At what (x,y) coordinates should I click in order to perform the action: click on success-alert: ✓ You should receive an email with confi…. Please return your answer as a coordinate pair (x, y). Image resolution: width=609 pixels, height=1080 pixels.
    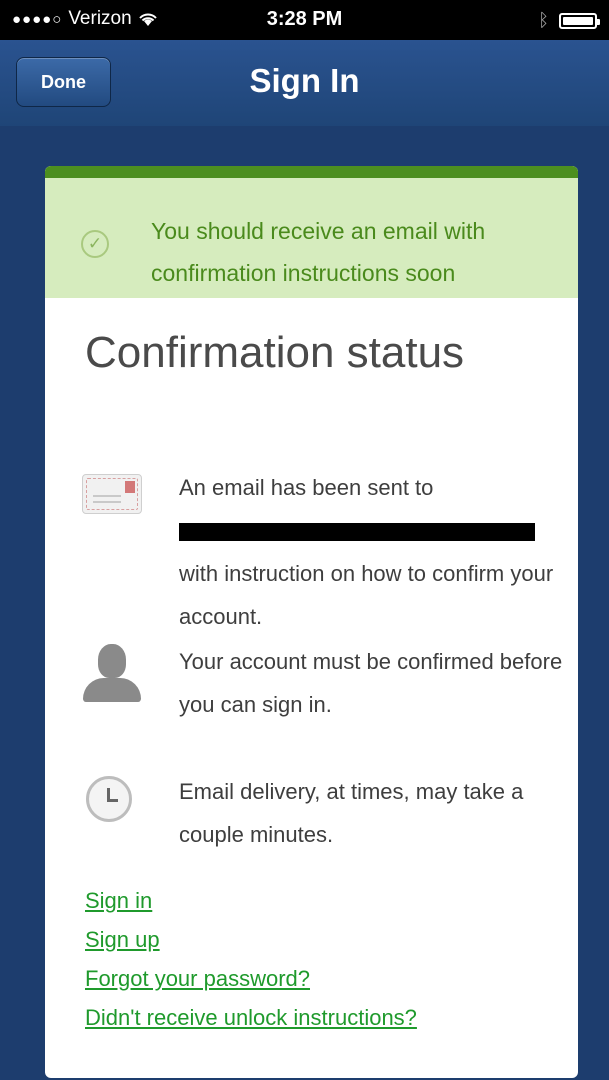
    Looking at the image, I should click on (311, 232).